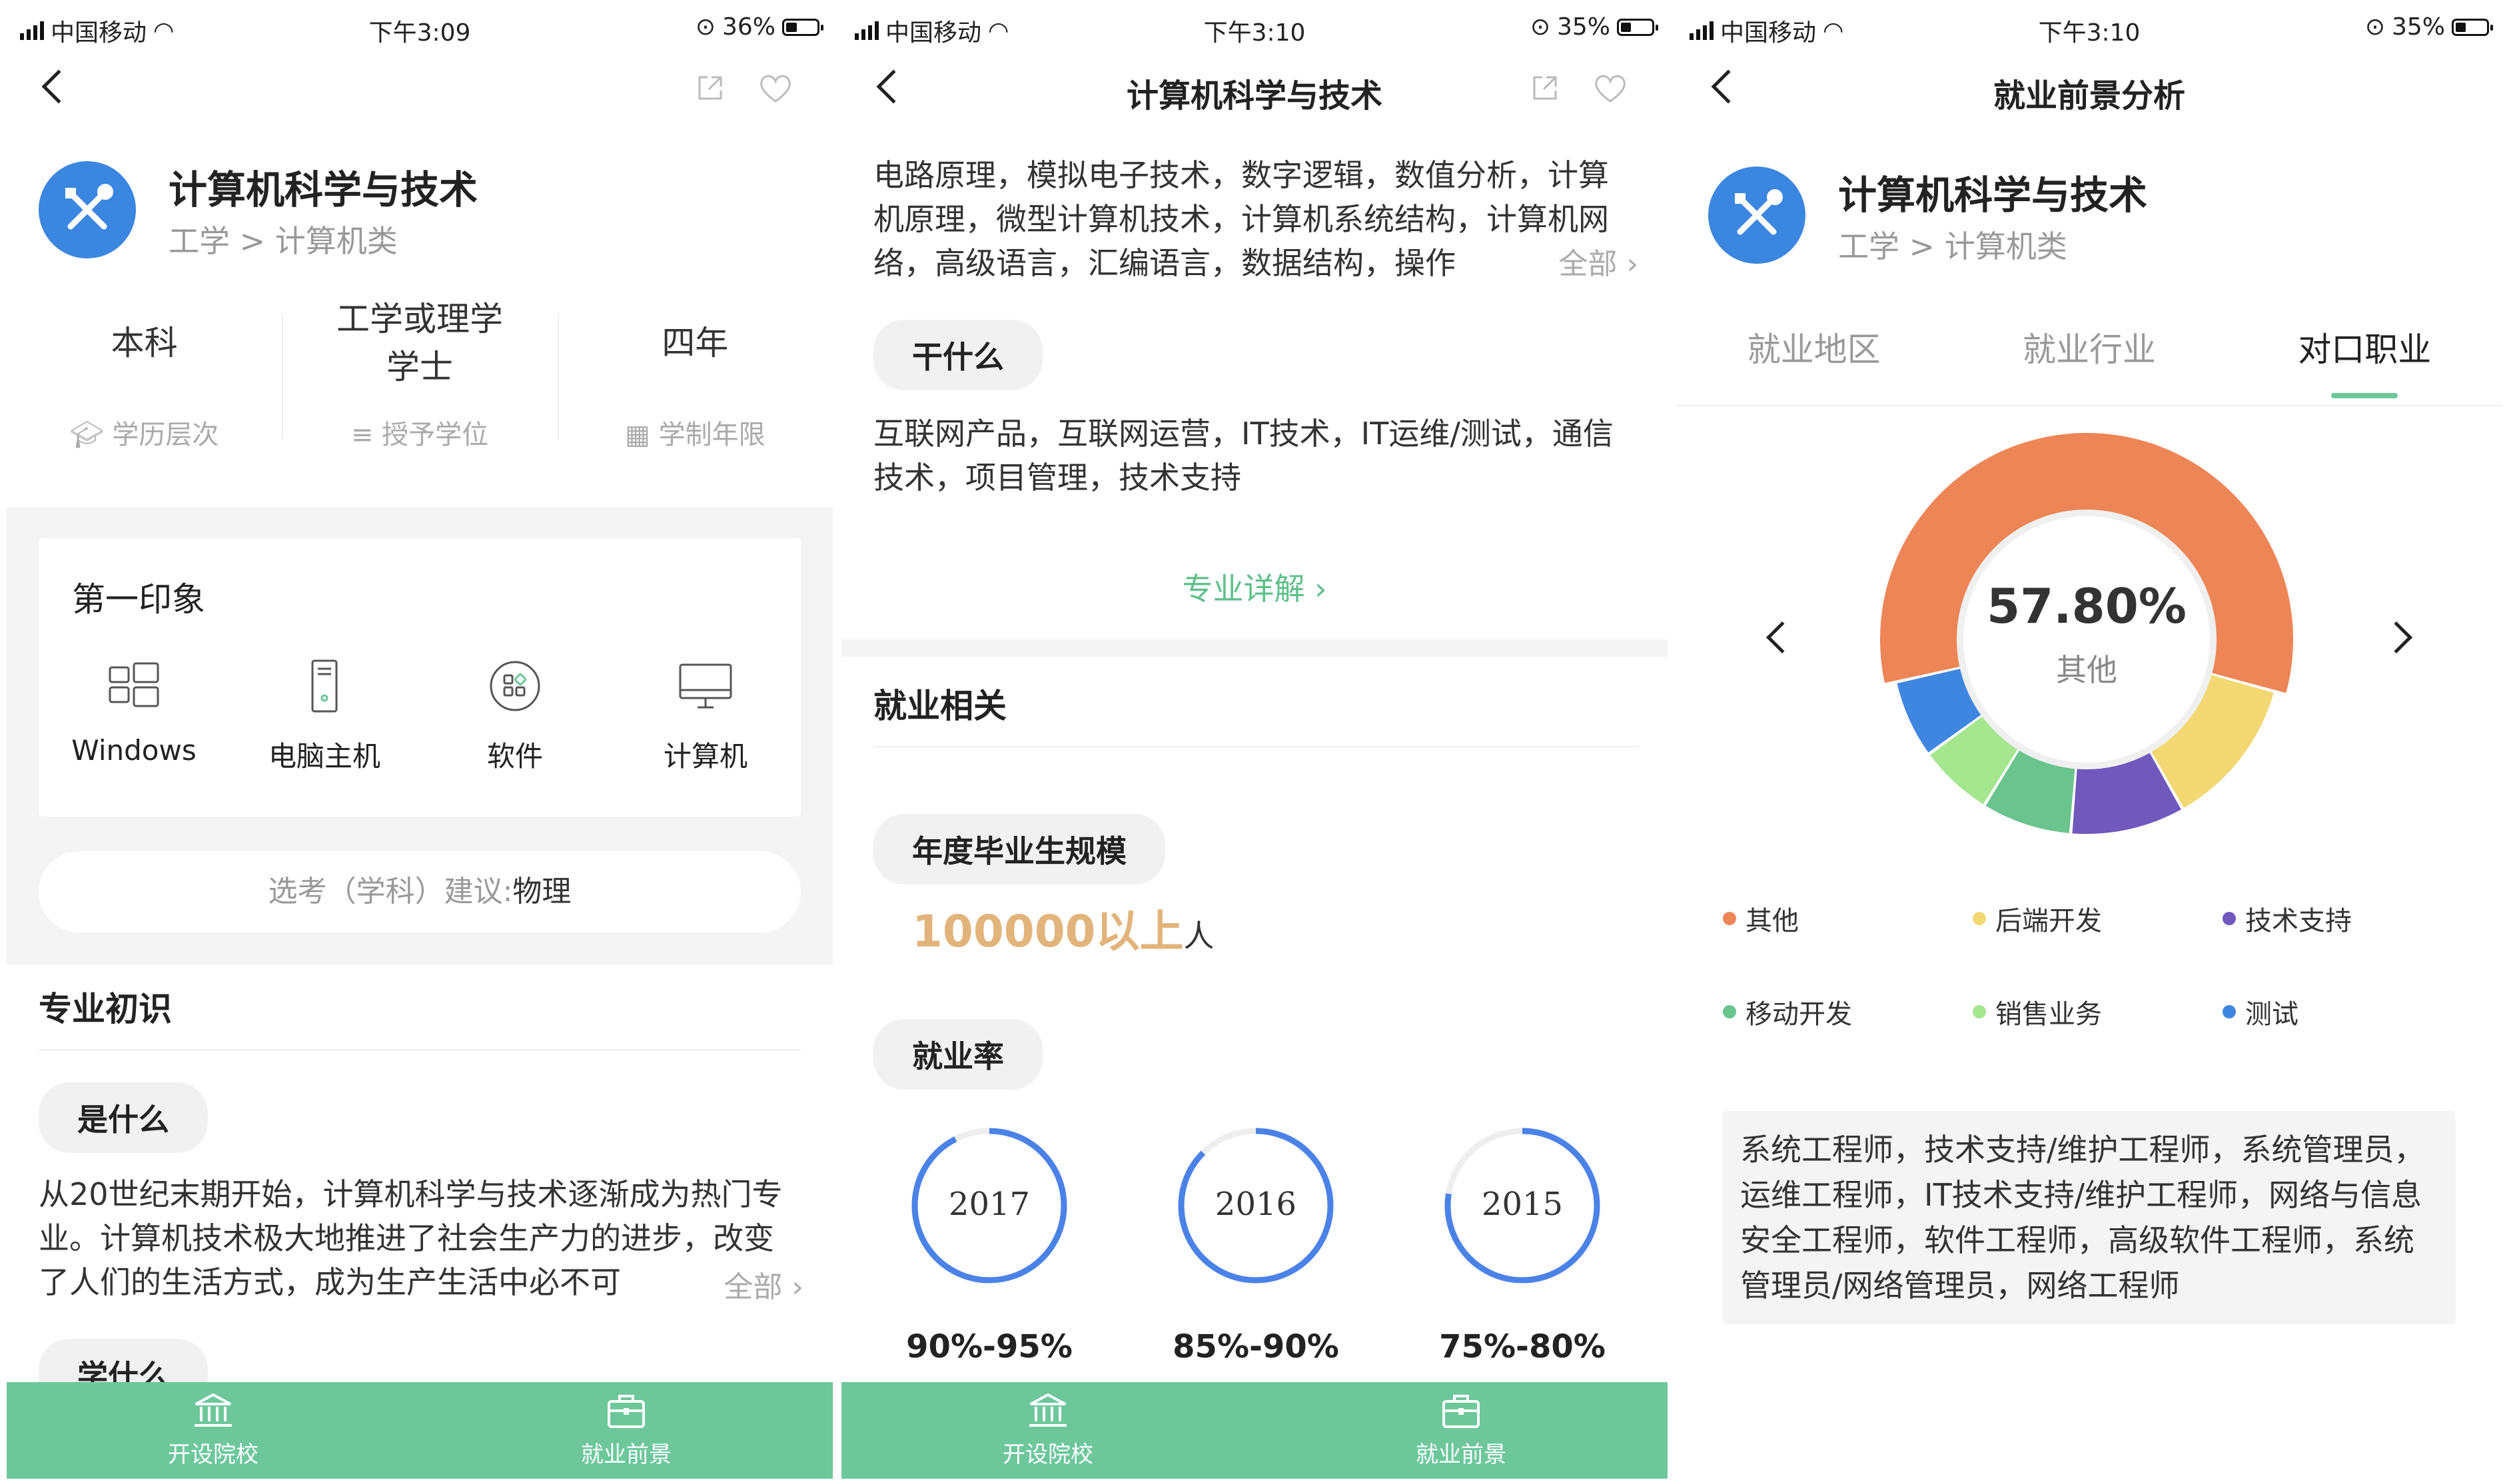 The image size is (2509, 1484). I want to click on legend-label: 后端开发, so click(2048, 921).